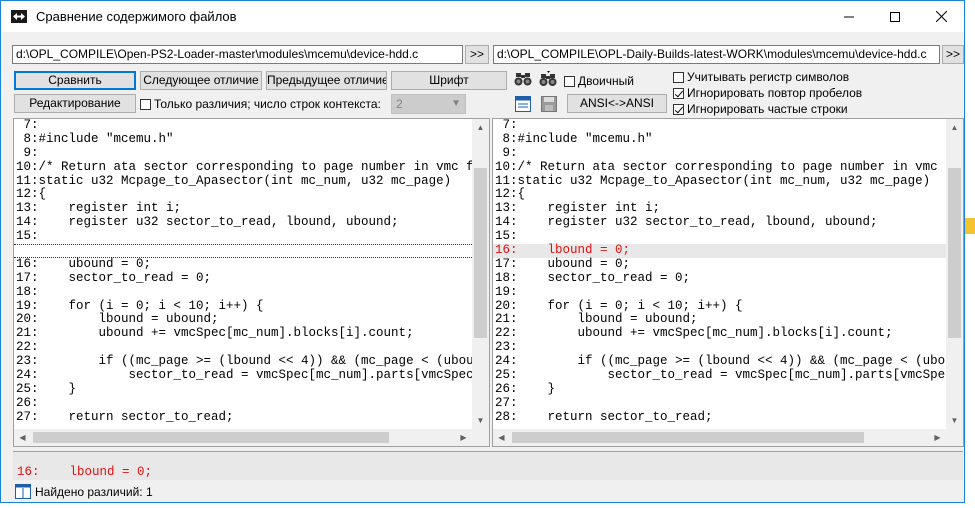  Describe the element at coordinates (75, 103) in the screenshot. I see `edit-button: Редактирование` at that location.